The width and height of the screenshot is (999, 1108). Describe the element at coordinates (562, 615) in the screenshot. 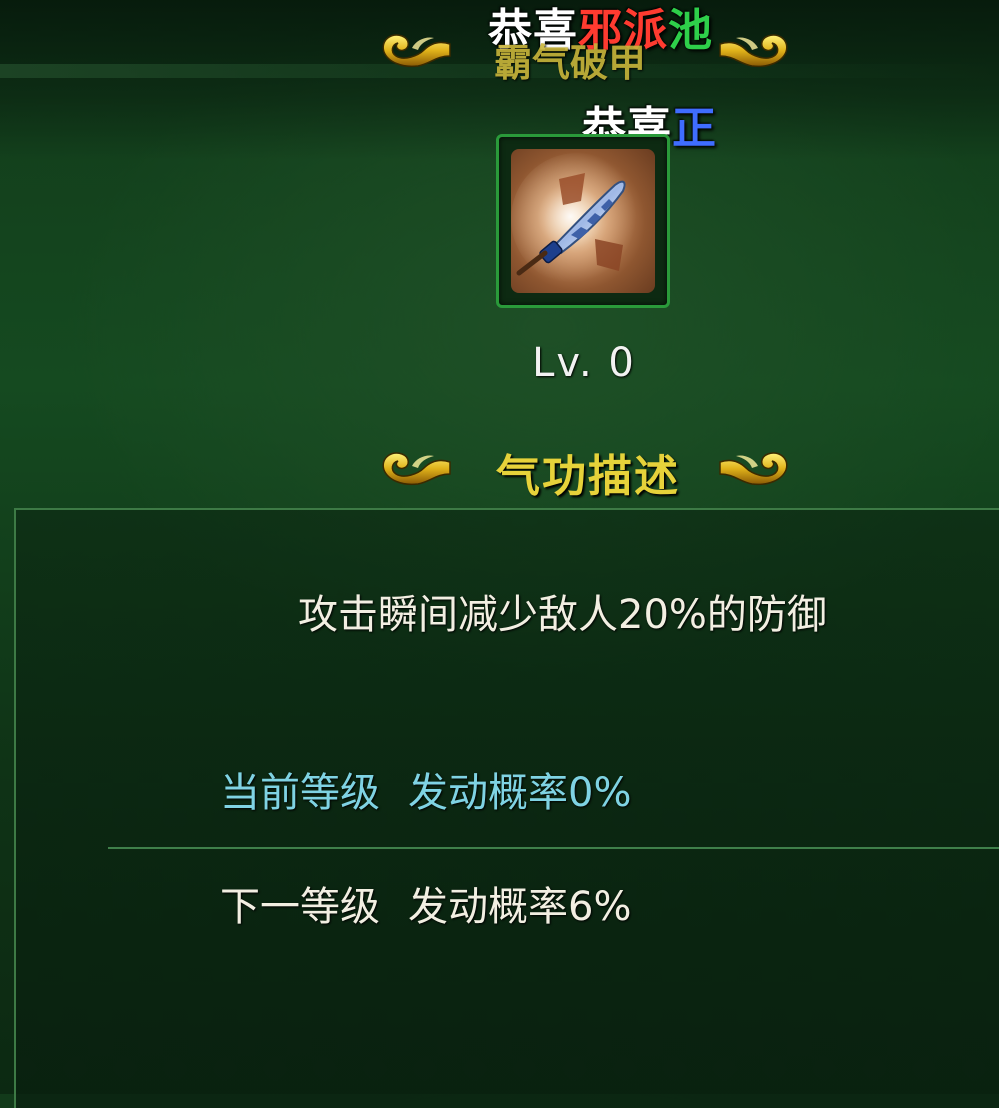

I see `skill-description: 攻击瞬间减少敌人20%的防御` at that location.